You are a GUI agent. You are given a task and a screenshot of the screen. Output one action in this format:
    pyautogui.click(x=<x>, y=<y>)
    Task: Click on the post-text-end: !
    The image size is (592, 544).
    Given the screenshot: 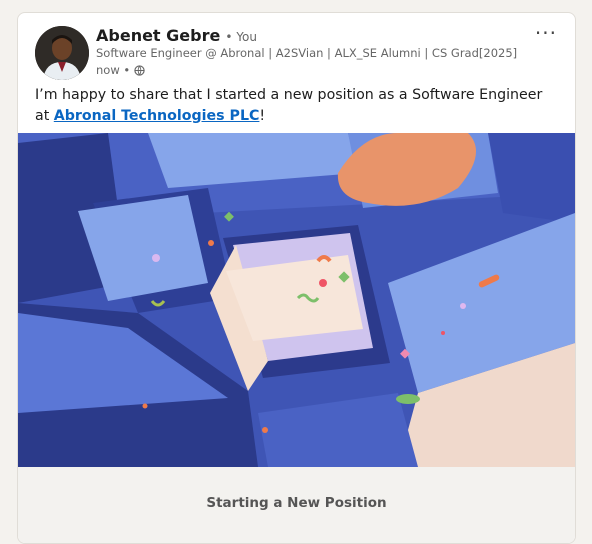 What is the action you would take?
    pyautogui.click(x=262, y=116)
    